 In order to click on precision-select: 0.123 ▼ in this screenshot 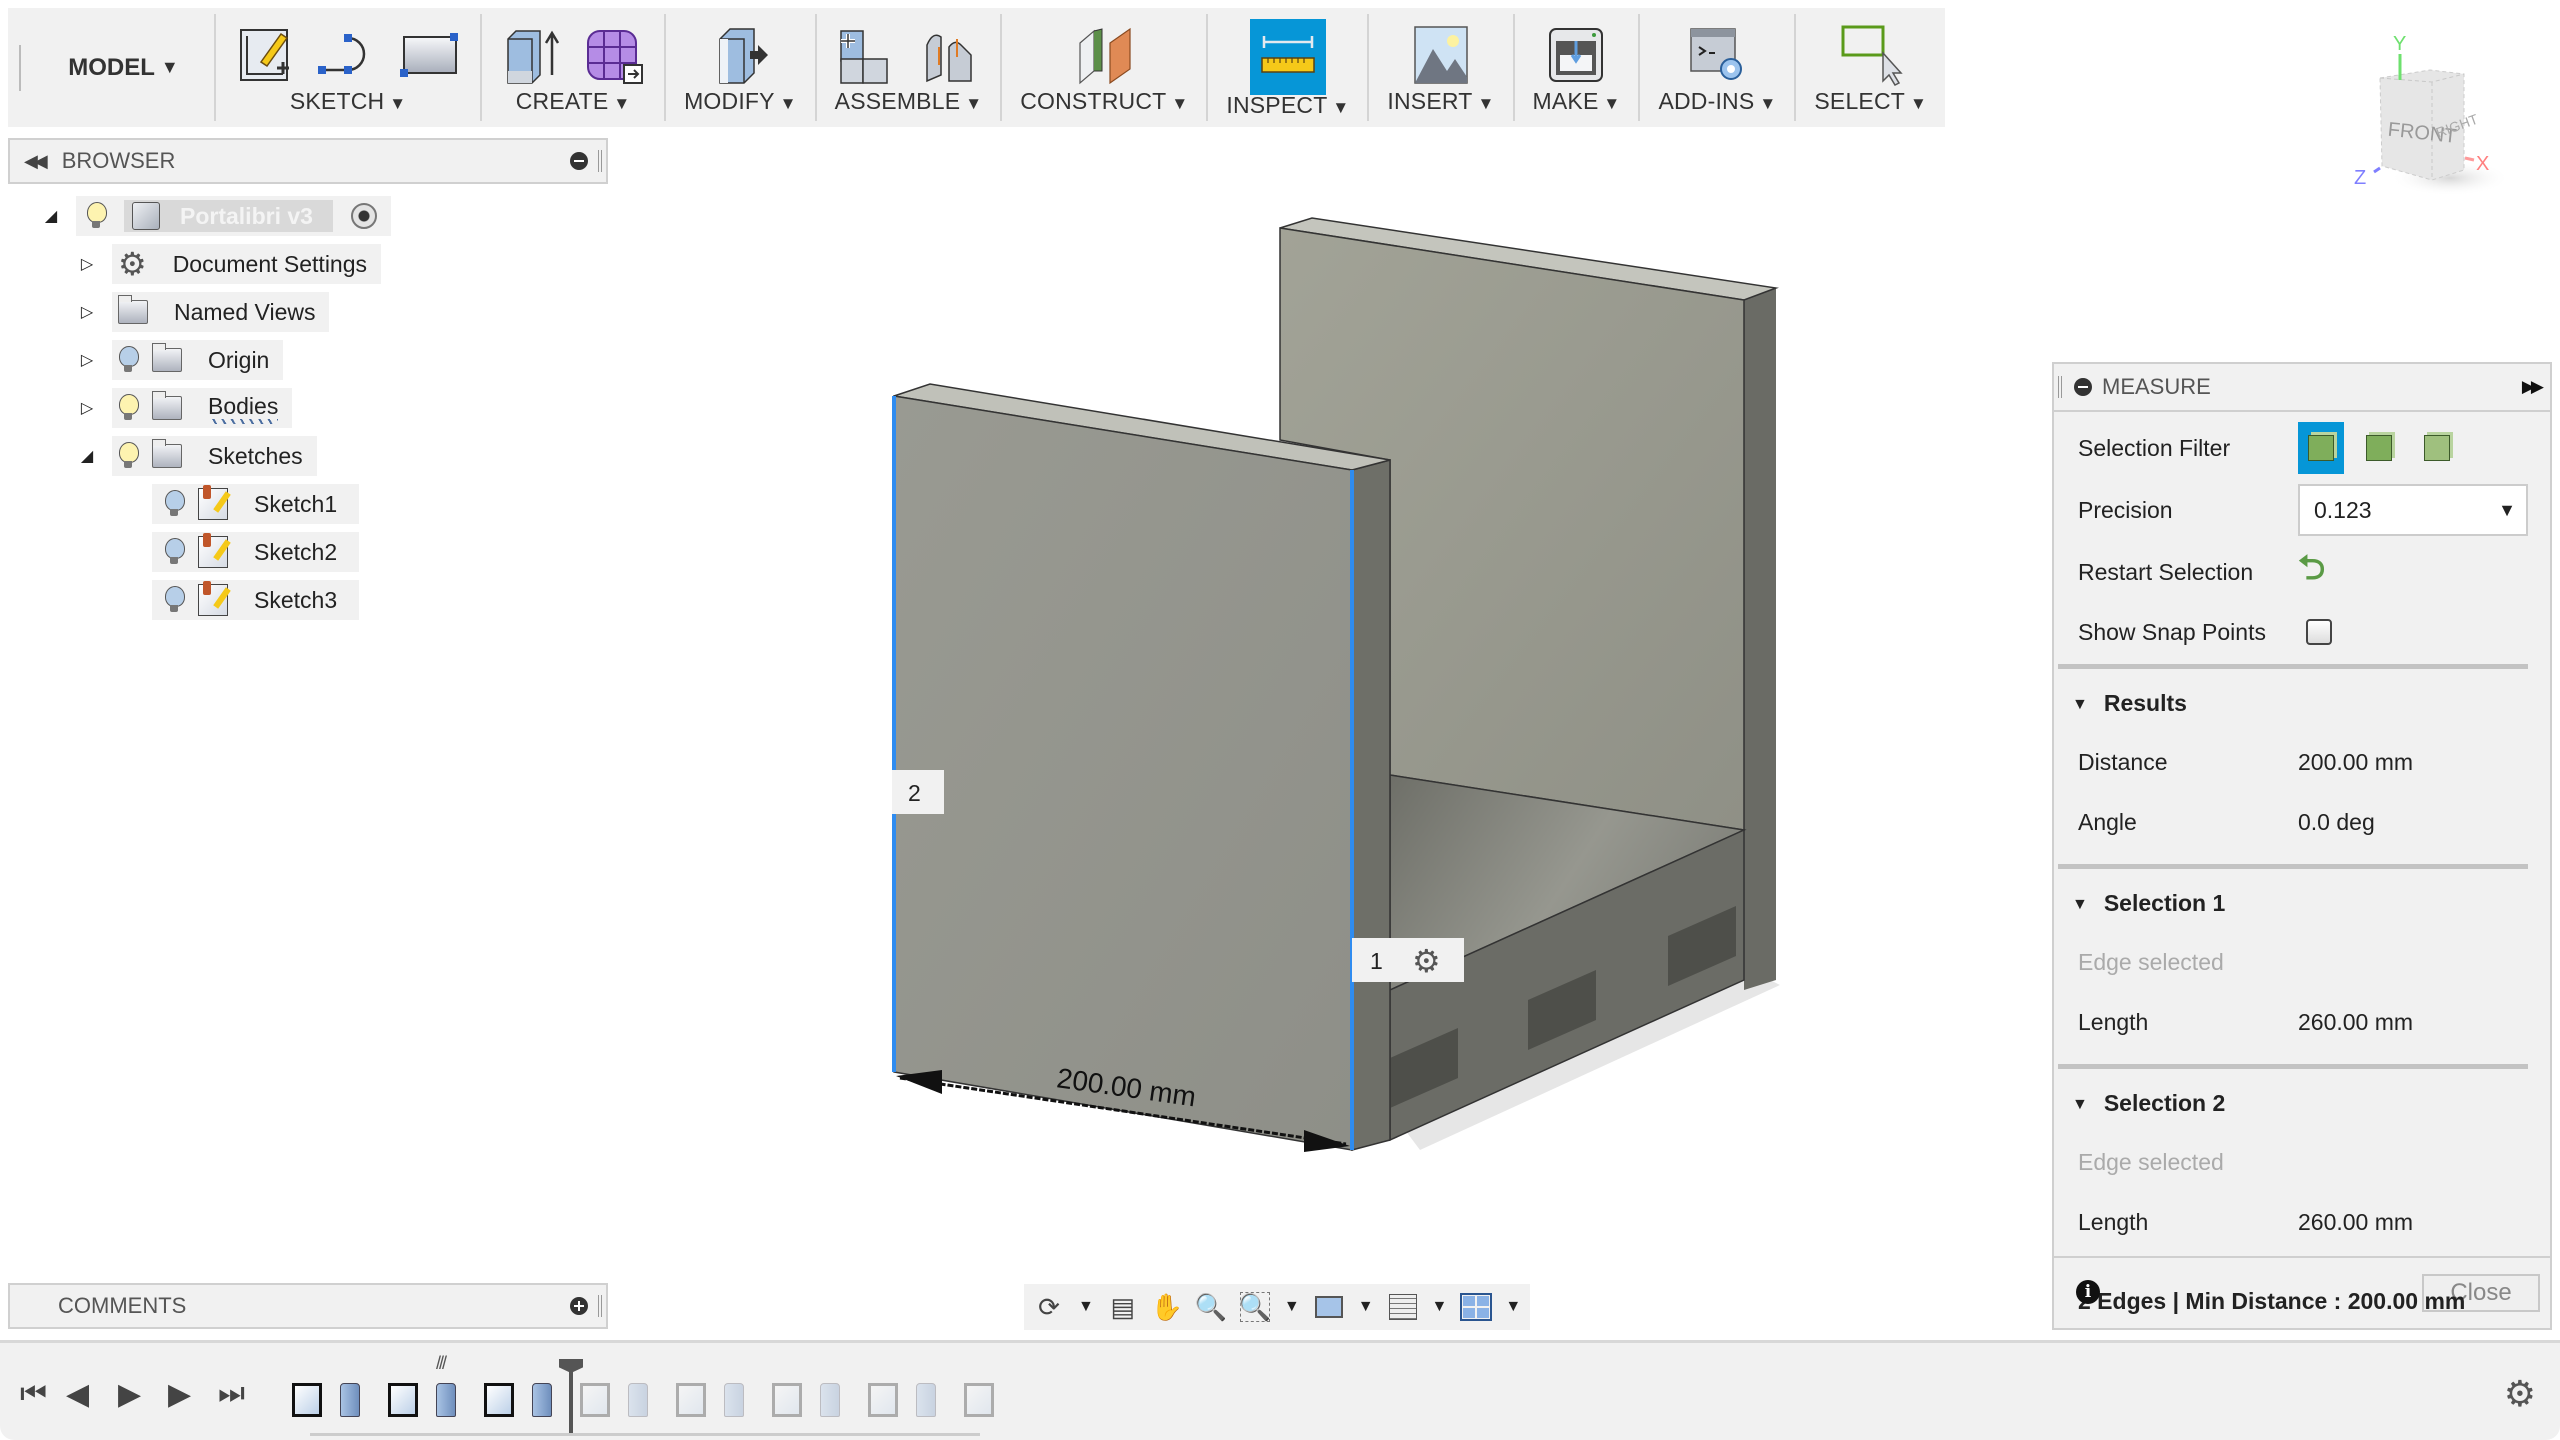, I will do `click(2413, 510)`.